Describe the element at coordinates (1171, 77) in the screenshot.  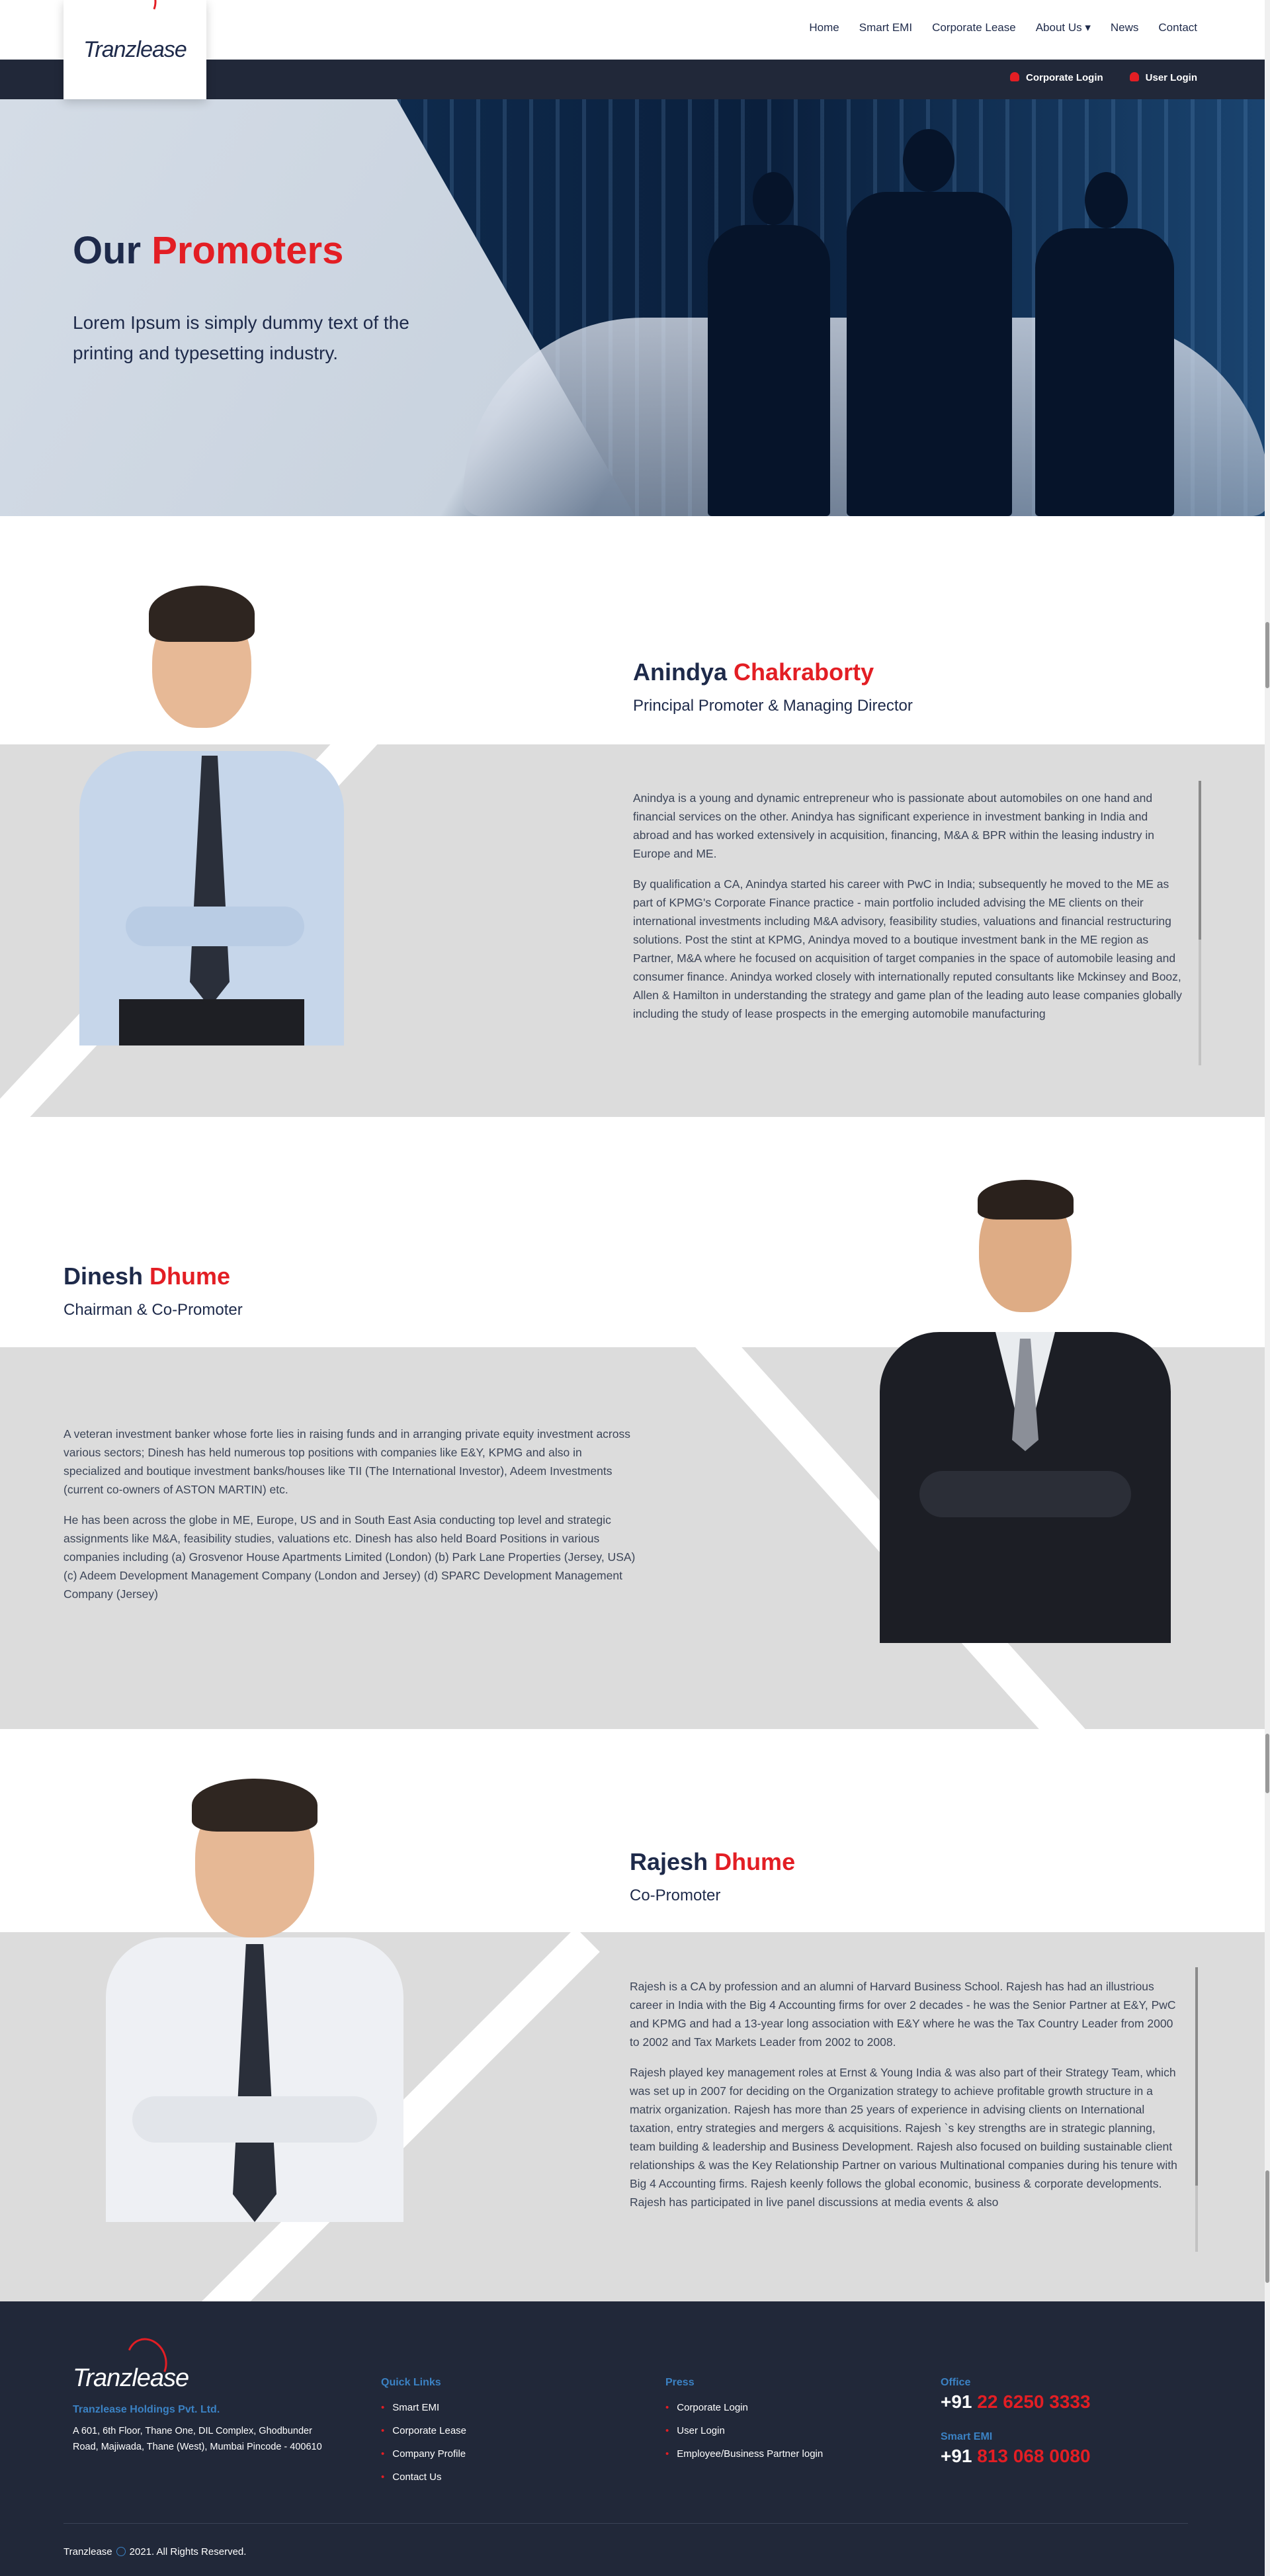
I see `user-login-label: User Login` at that location.